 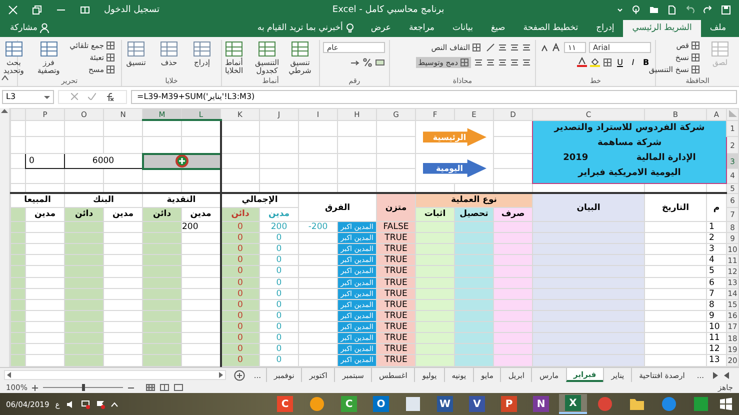 I want to click on outdent-icon, so click(x=478, y=62).